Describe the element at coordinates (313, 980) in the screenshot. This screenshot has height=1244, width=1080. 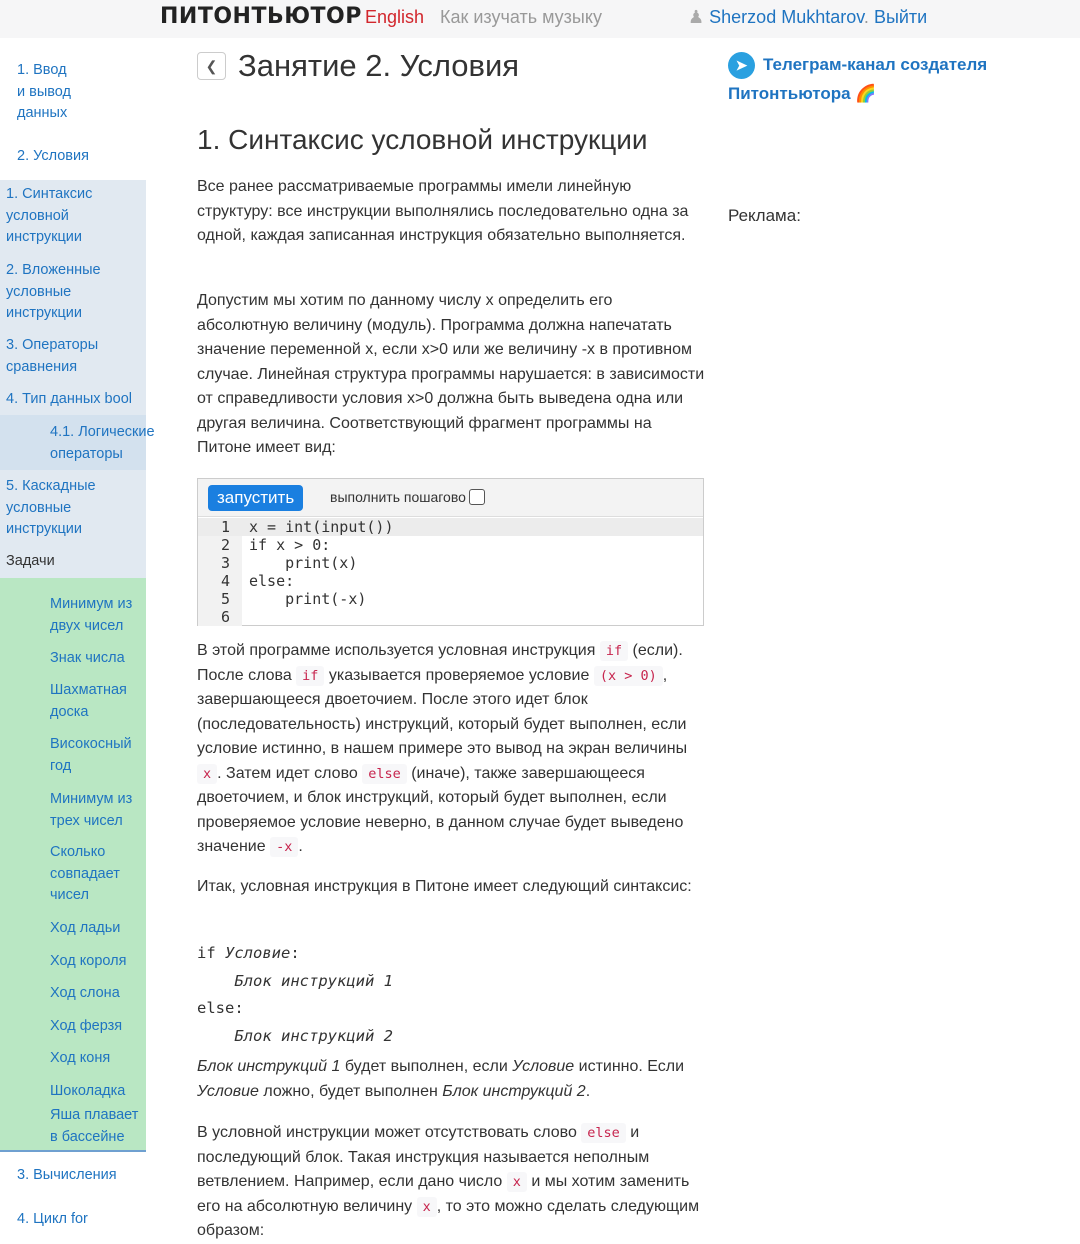
I see `block1-text: Блок инструкций 1` at that location.